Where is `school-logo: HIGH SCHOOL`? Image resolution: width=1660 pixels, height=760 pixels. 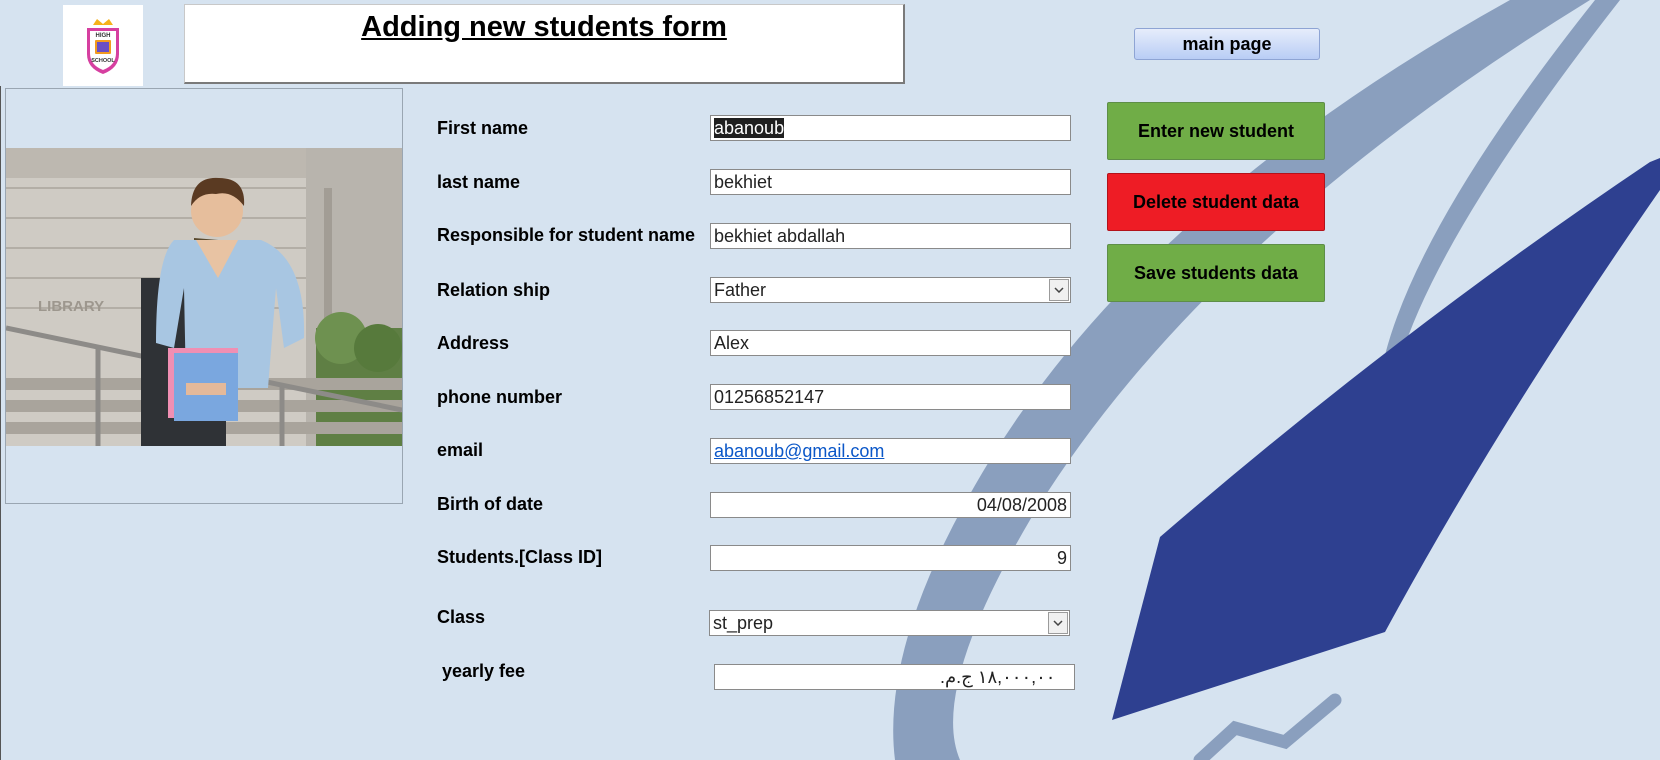
school-logo: HIGH SCHOOL is located at coordinates (103, 45).